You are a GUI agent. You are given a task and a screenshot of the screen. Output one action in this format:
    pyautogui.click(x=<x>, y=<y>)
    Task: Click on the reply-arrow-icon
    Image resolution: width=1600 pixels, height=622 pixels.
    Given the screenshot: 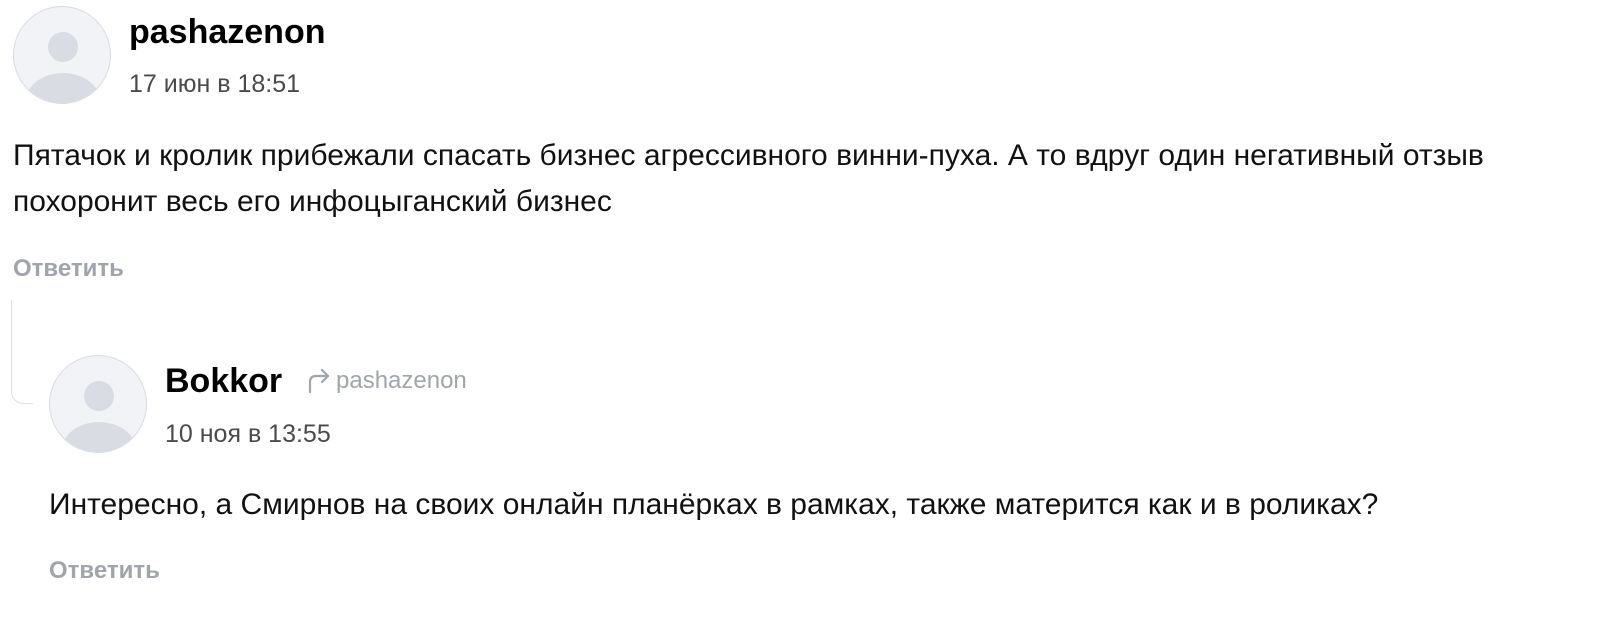 What is the action you would take?
    pyautogui.click(x=319, y=381)
    